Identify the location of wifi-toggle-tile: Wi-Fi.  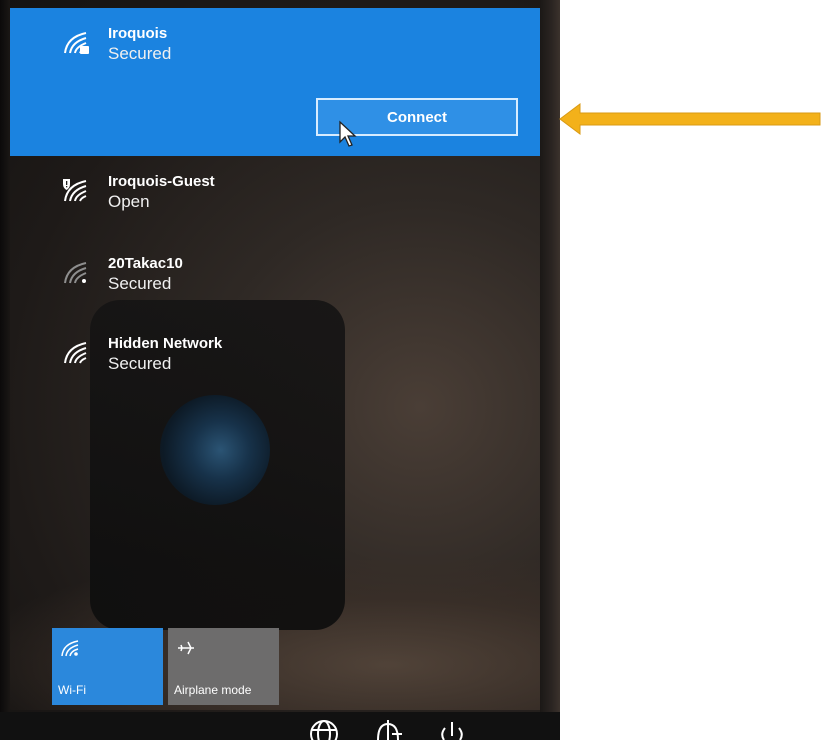
(107, 666).